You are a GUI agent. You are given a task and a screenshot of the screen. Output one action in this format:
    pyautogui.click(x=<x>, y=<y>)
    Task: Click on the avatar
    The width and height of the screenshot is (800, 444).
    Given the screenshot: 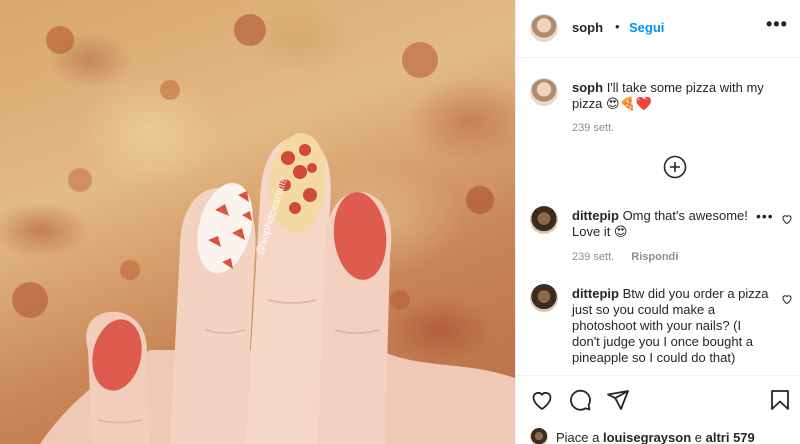 What is the action you would take?
    pyautogui.click(x=544, y=28)
    